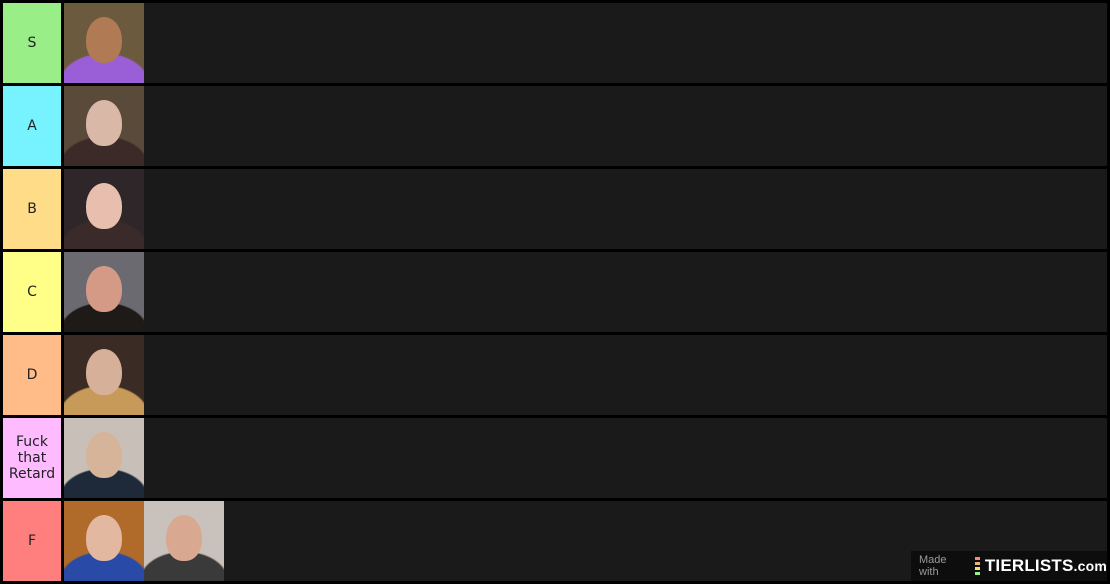  I want to click on tier-row: Fuck that Retard, so click(555, 458).